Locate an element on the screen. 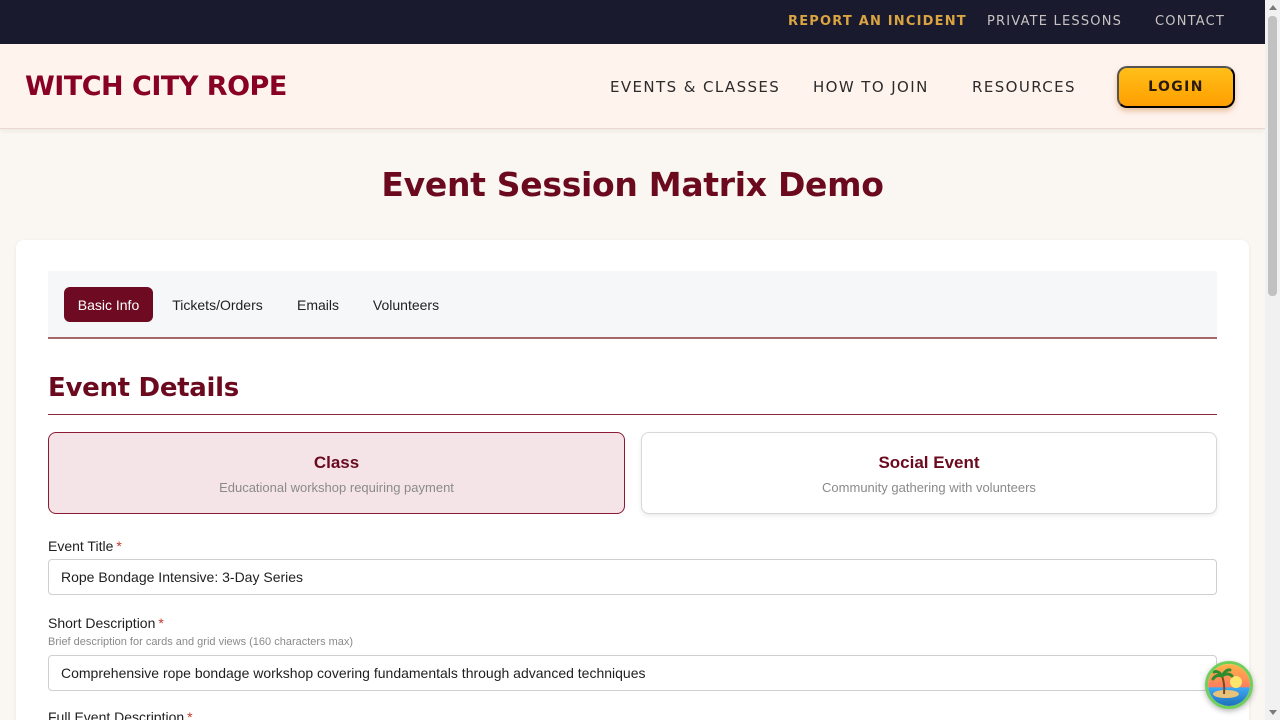 The width and height of the screenshot is (1280, 720). help-chat-button is located at coordinates (1229, 685).